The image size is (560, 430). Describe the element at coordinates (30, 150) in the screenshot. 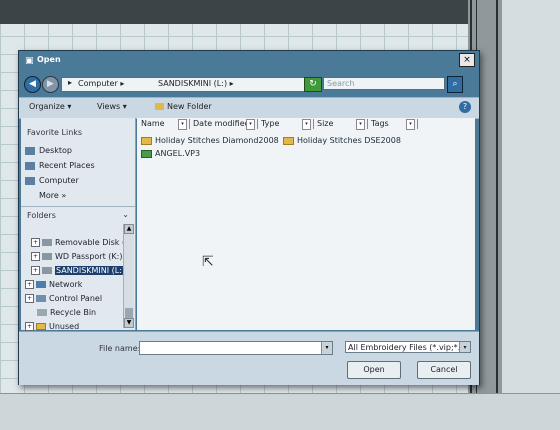

I see `desktop-icon` at that location.